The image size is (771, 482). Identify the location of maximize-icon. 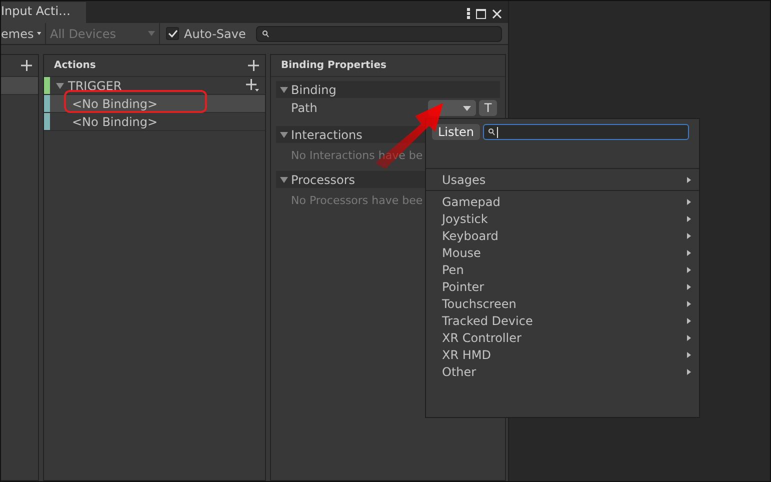
(481, 13).